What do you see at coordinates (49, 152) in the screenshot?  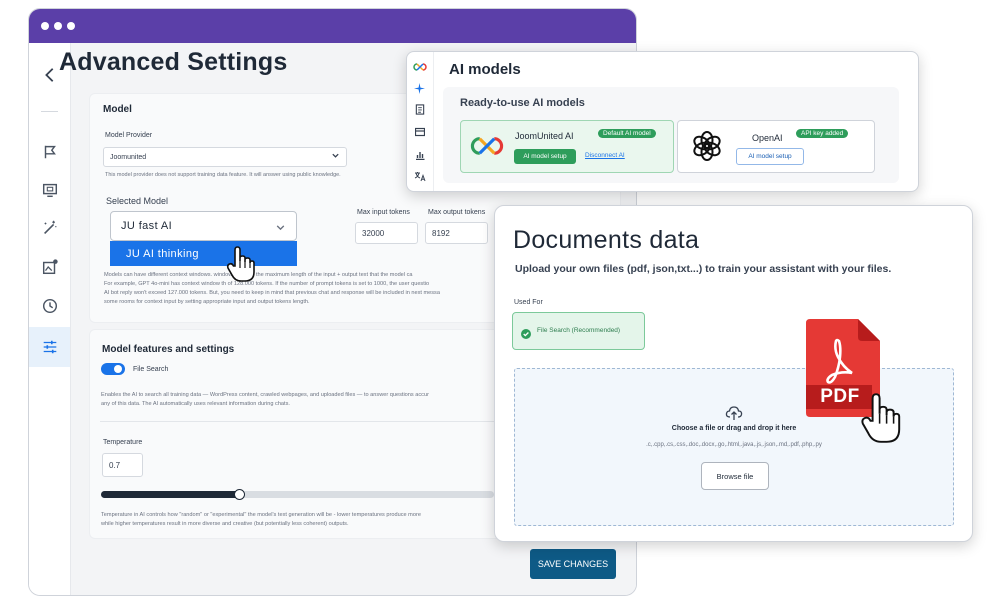 I see `flag-icon` at bounding box center [49, 152].